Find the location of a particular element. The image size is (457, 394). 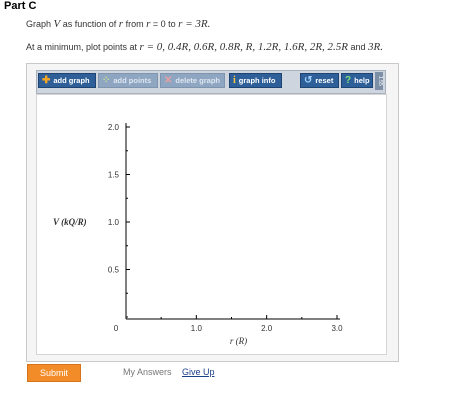

points-icon: ⁘ is located at coordinates (106, 80).